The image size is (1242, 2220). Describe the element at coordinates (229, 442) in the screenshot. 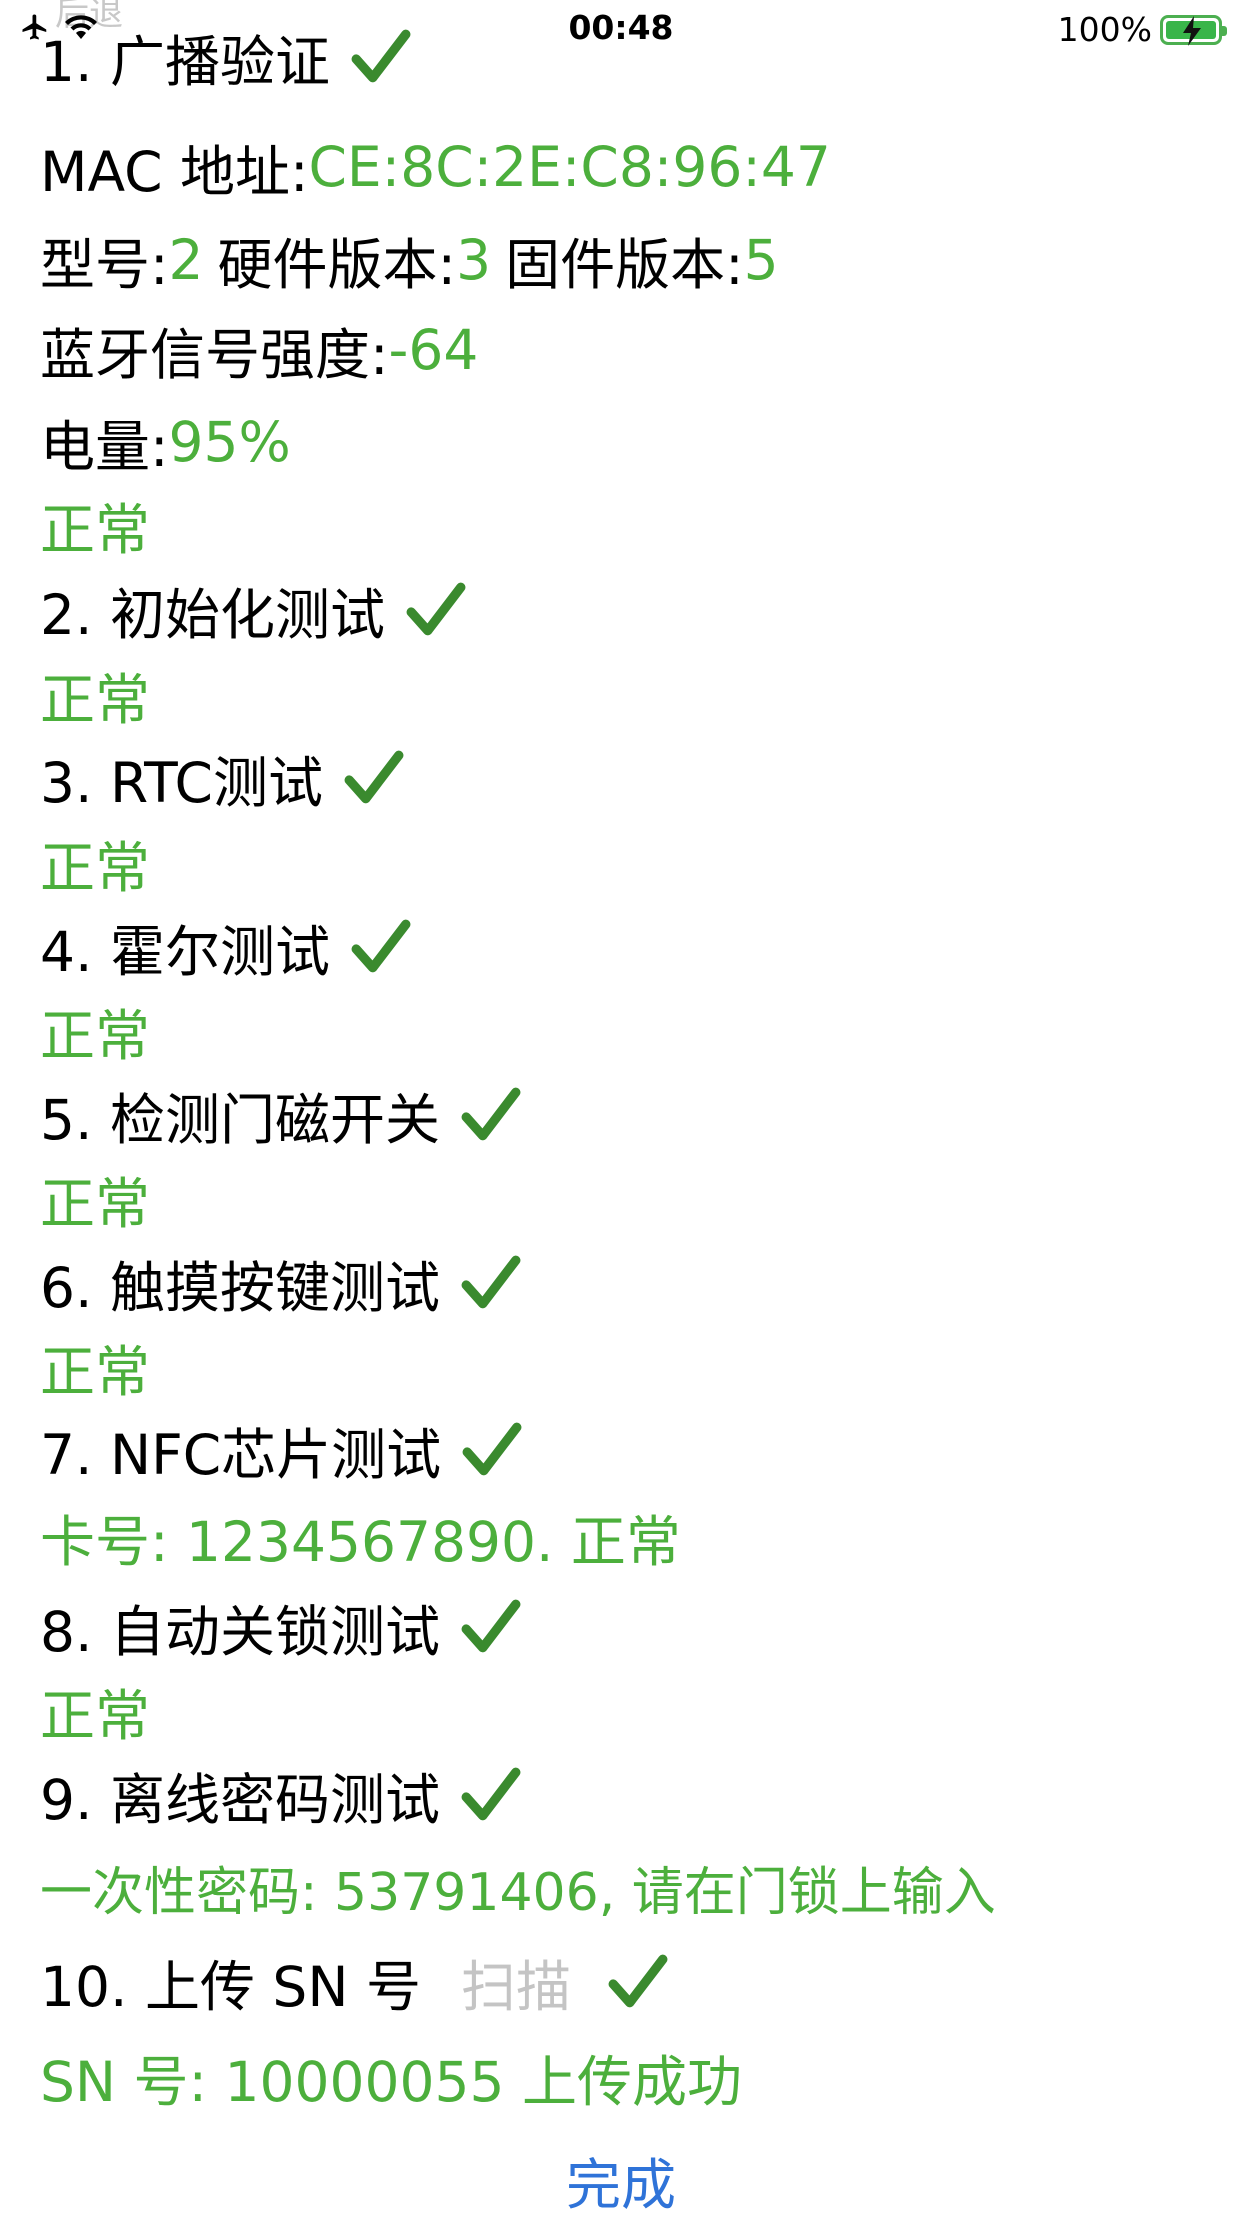

I see `battery-value: 95%` at that location.